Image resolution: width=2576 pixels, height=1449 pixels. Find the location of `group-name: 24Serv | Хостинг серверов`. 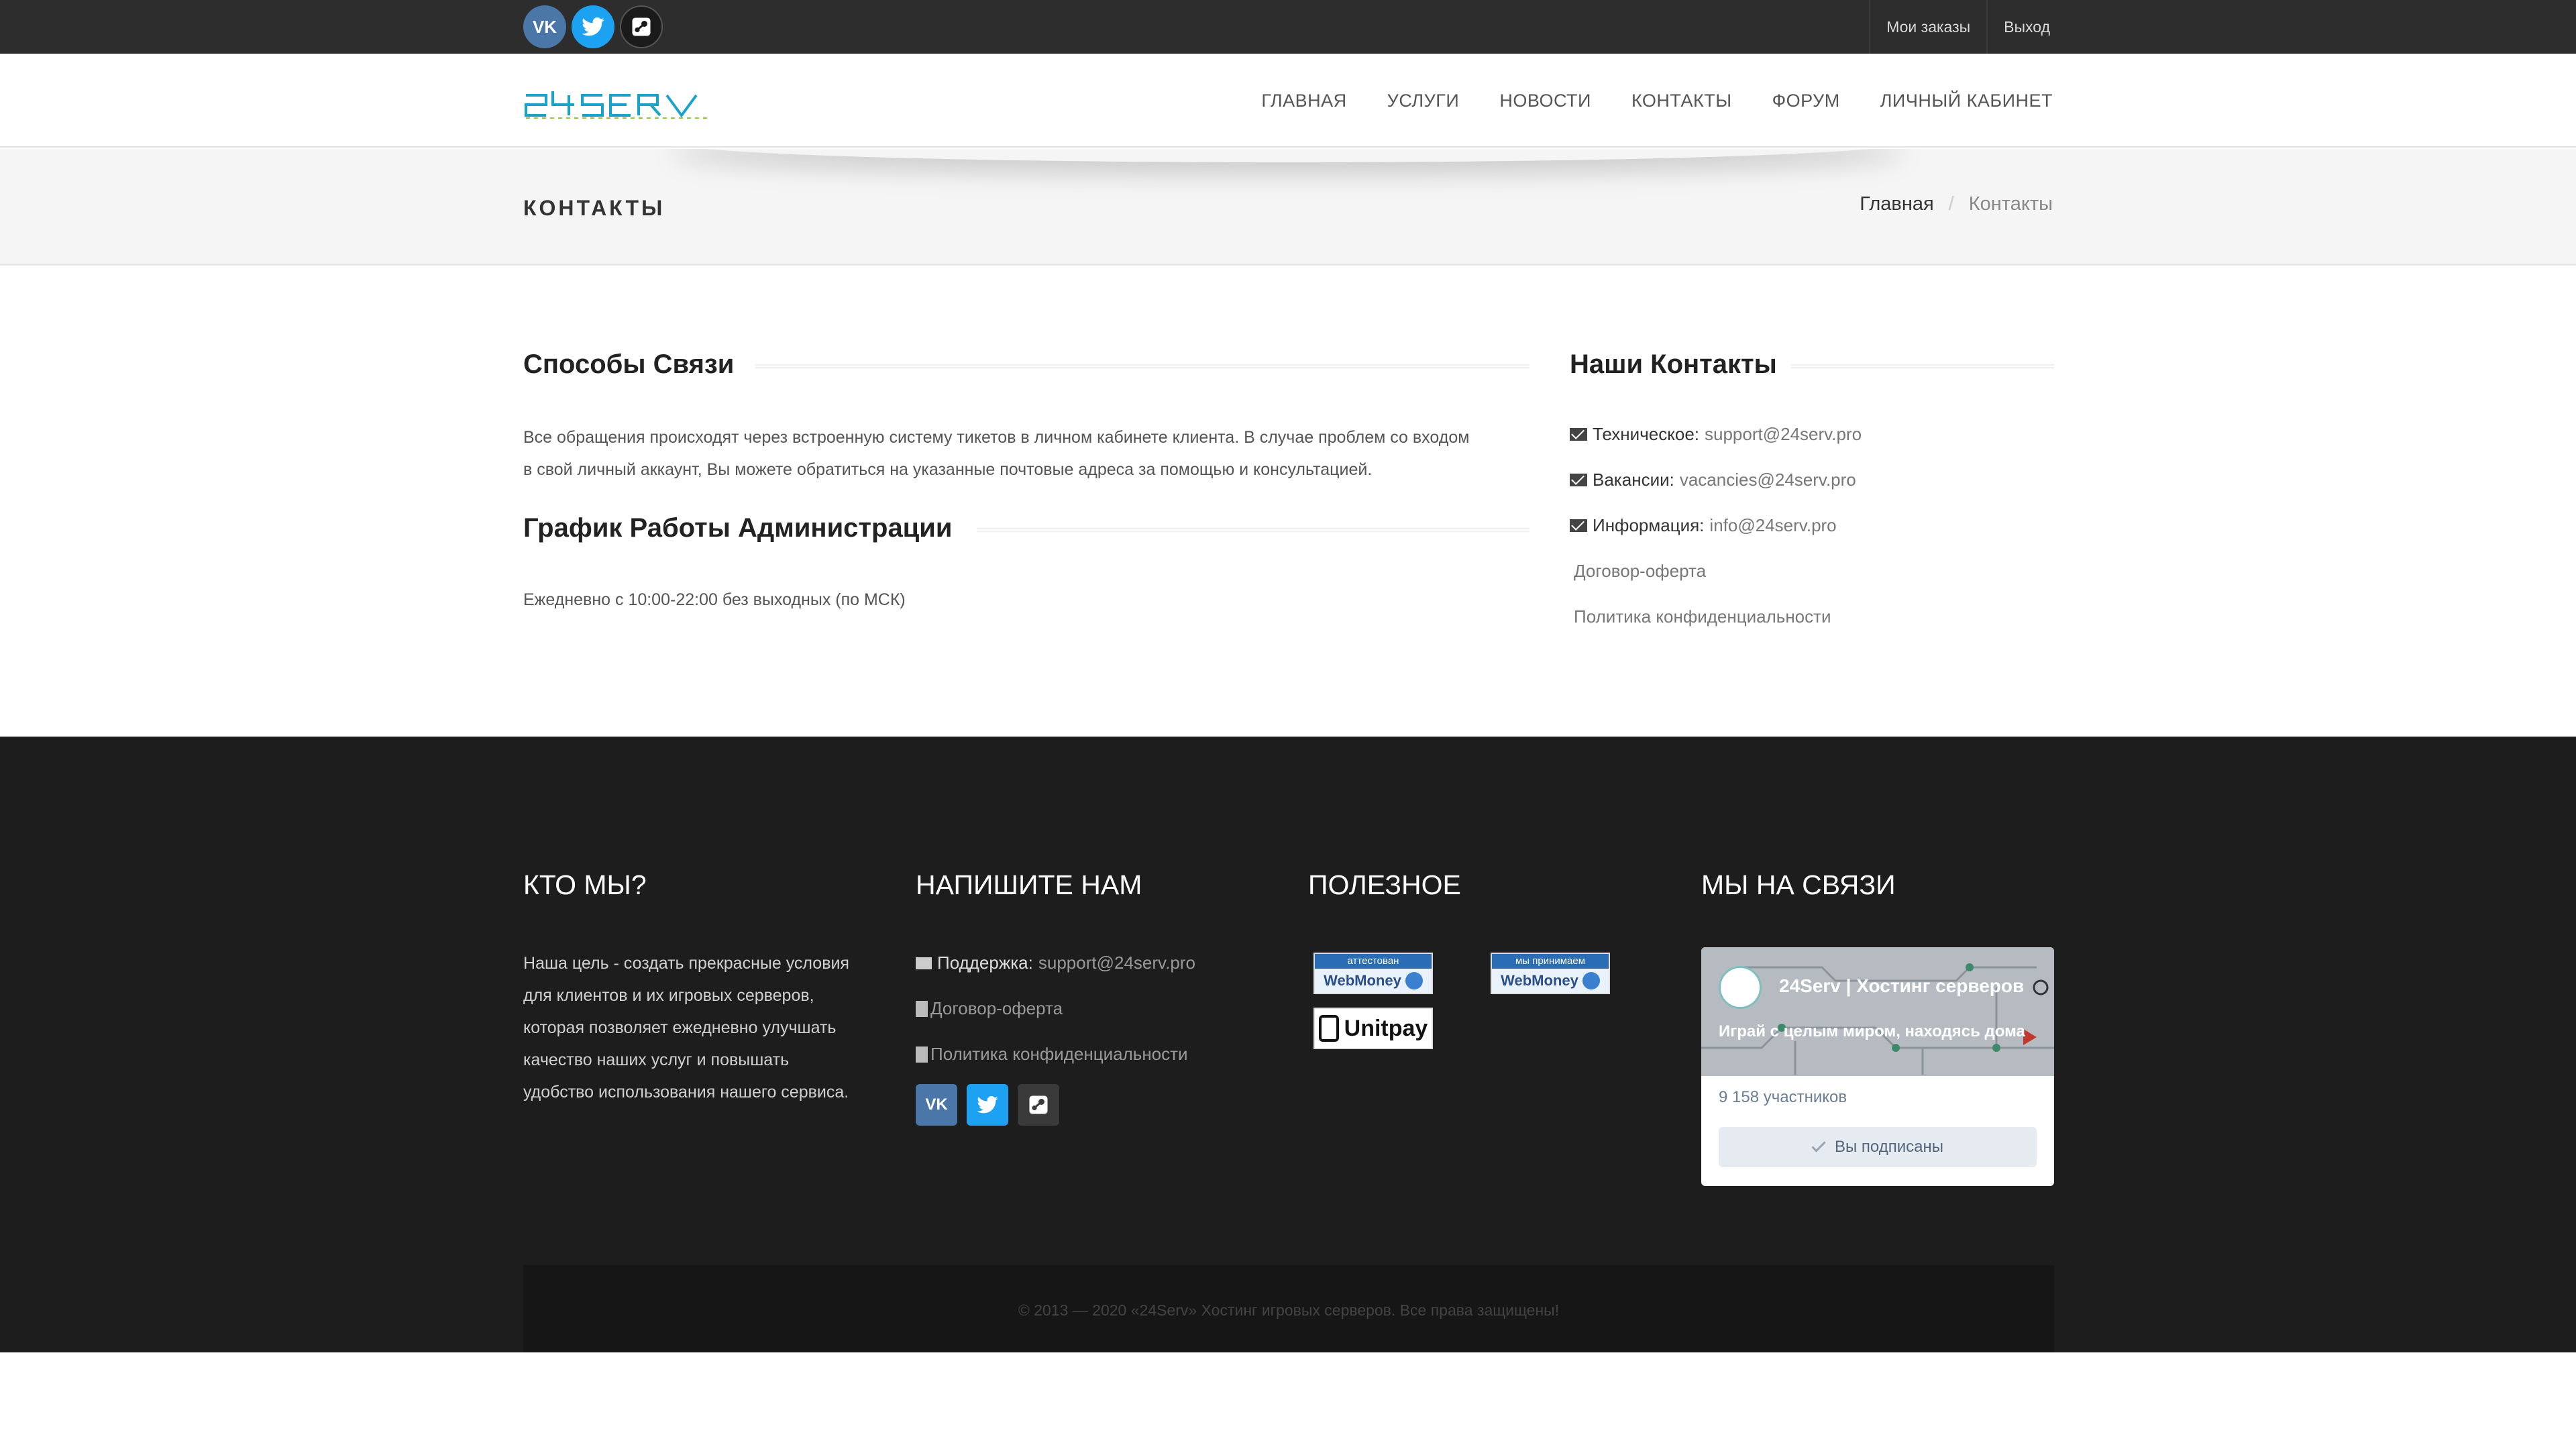

group-name: 24Serv | Хостинг серверов is located at coordinates (1902, 985).